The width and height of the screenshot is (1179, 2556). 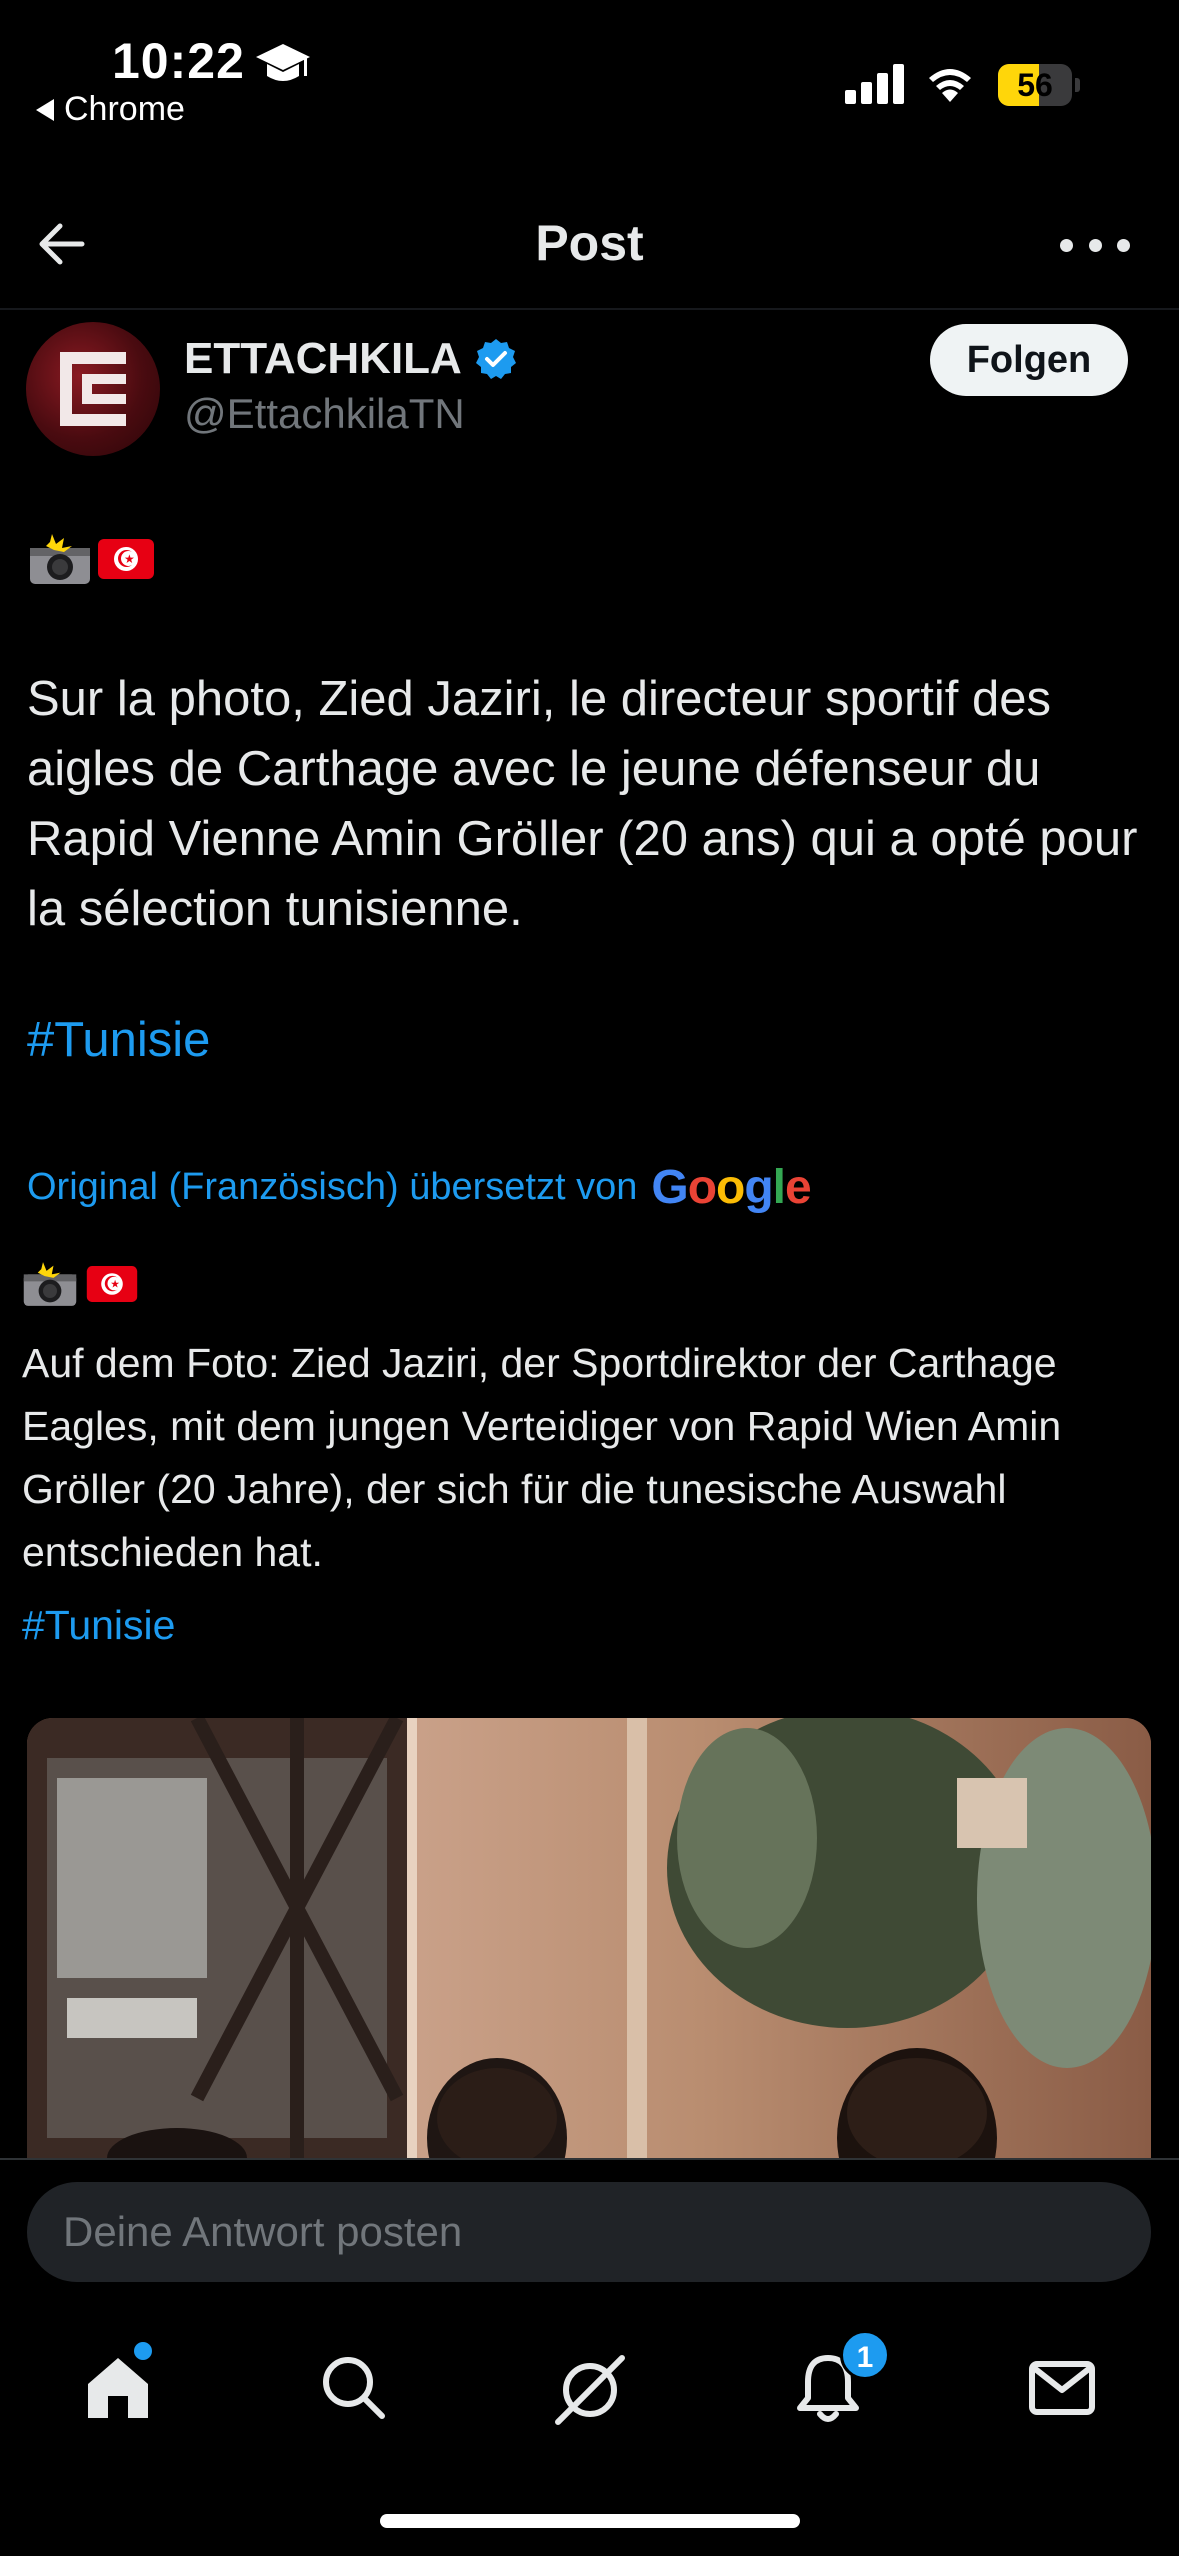 I want to click on back-to-app-button: Chrome, so click(x=110, y=109).